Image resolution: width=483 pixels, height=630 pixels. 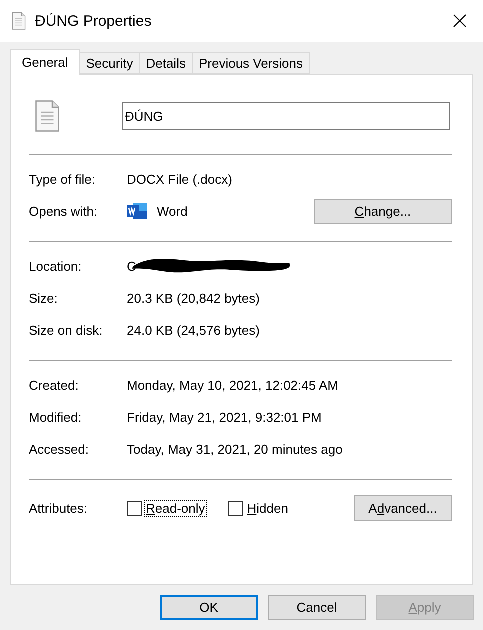 I want to click on name-field: ĐÚNG, so click(x=286, y=116).